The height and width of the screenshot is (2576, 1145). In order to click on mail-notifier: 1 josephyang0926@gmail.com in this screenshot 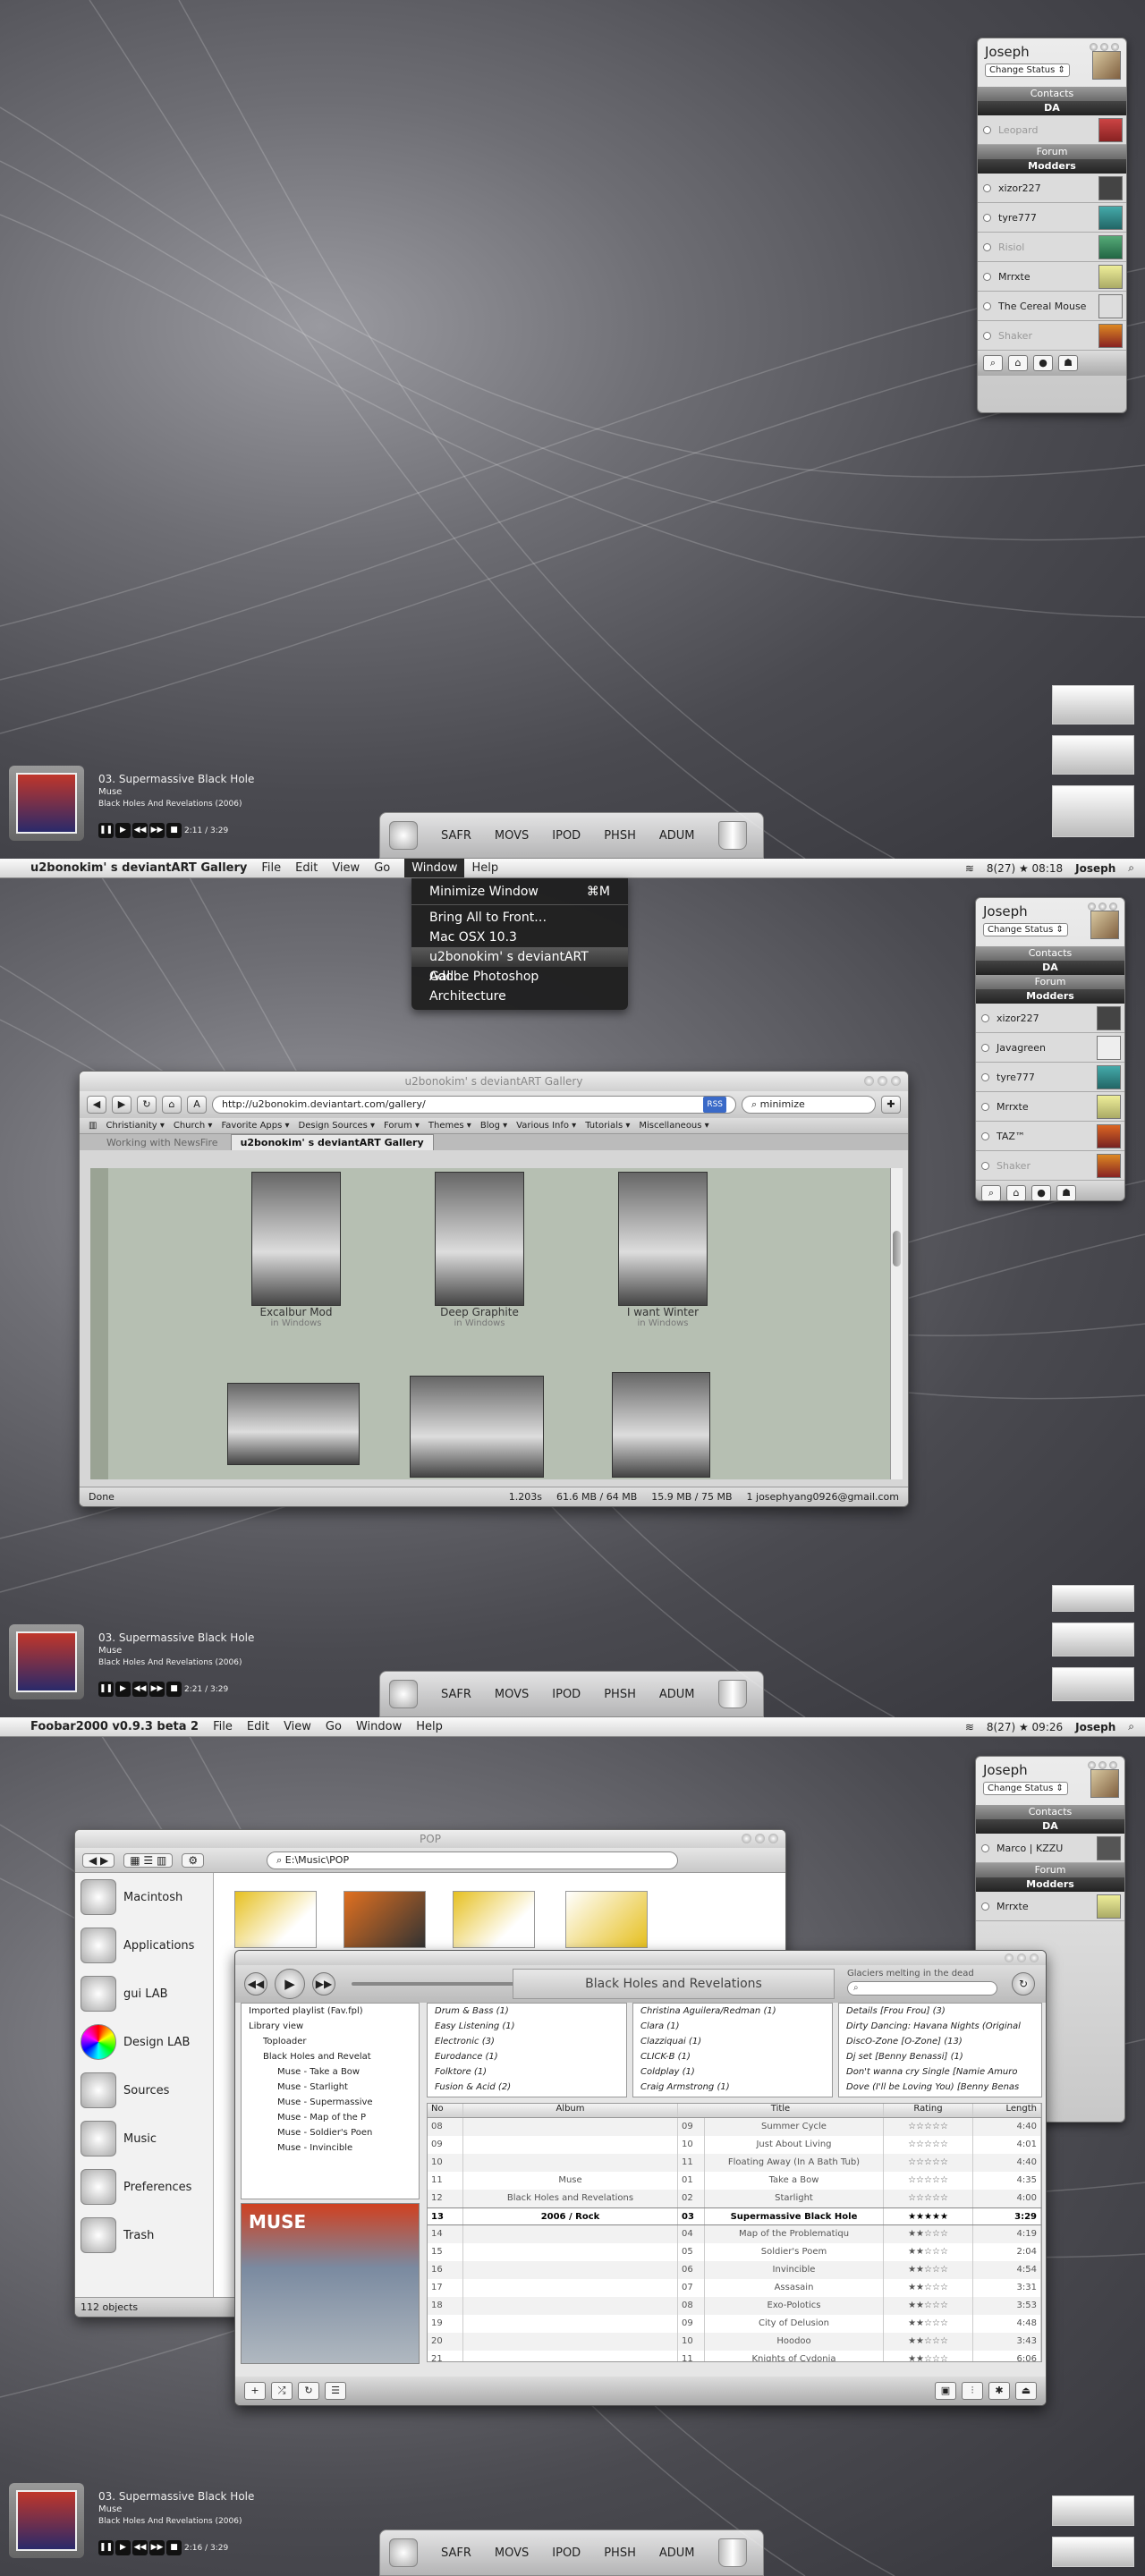, I will do `click(823, 1497)`.